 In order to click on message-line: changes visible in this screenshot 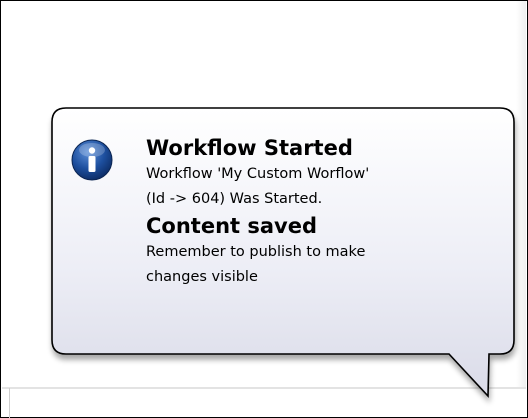, I will do `click(202, 277)`.